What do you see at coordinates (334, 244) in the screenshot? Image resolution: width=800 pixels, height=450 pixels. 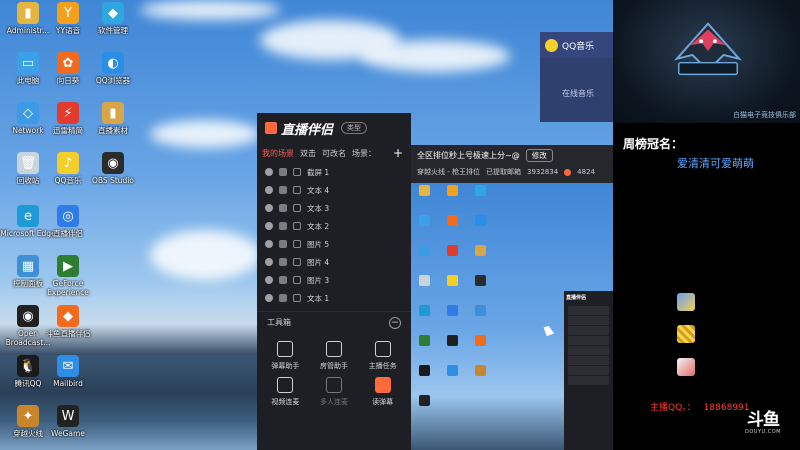 I see `scene-item: 图片 5` at bounding box center [334, 244].